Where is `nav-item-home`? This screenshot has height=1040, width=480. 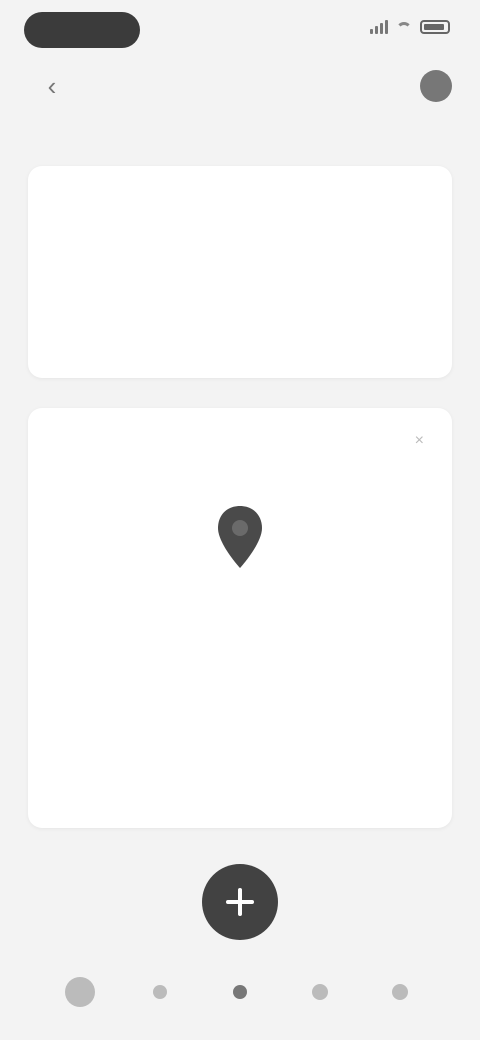
nav-item-home is located at coordinates (80, 992).